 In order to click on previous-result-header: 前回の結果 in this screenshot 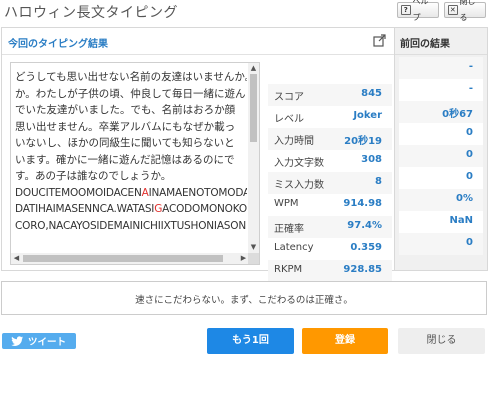, I will do `click(441, 41)`.